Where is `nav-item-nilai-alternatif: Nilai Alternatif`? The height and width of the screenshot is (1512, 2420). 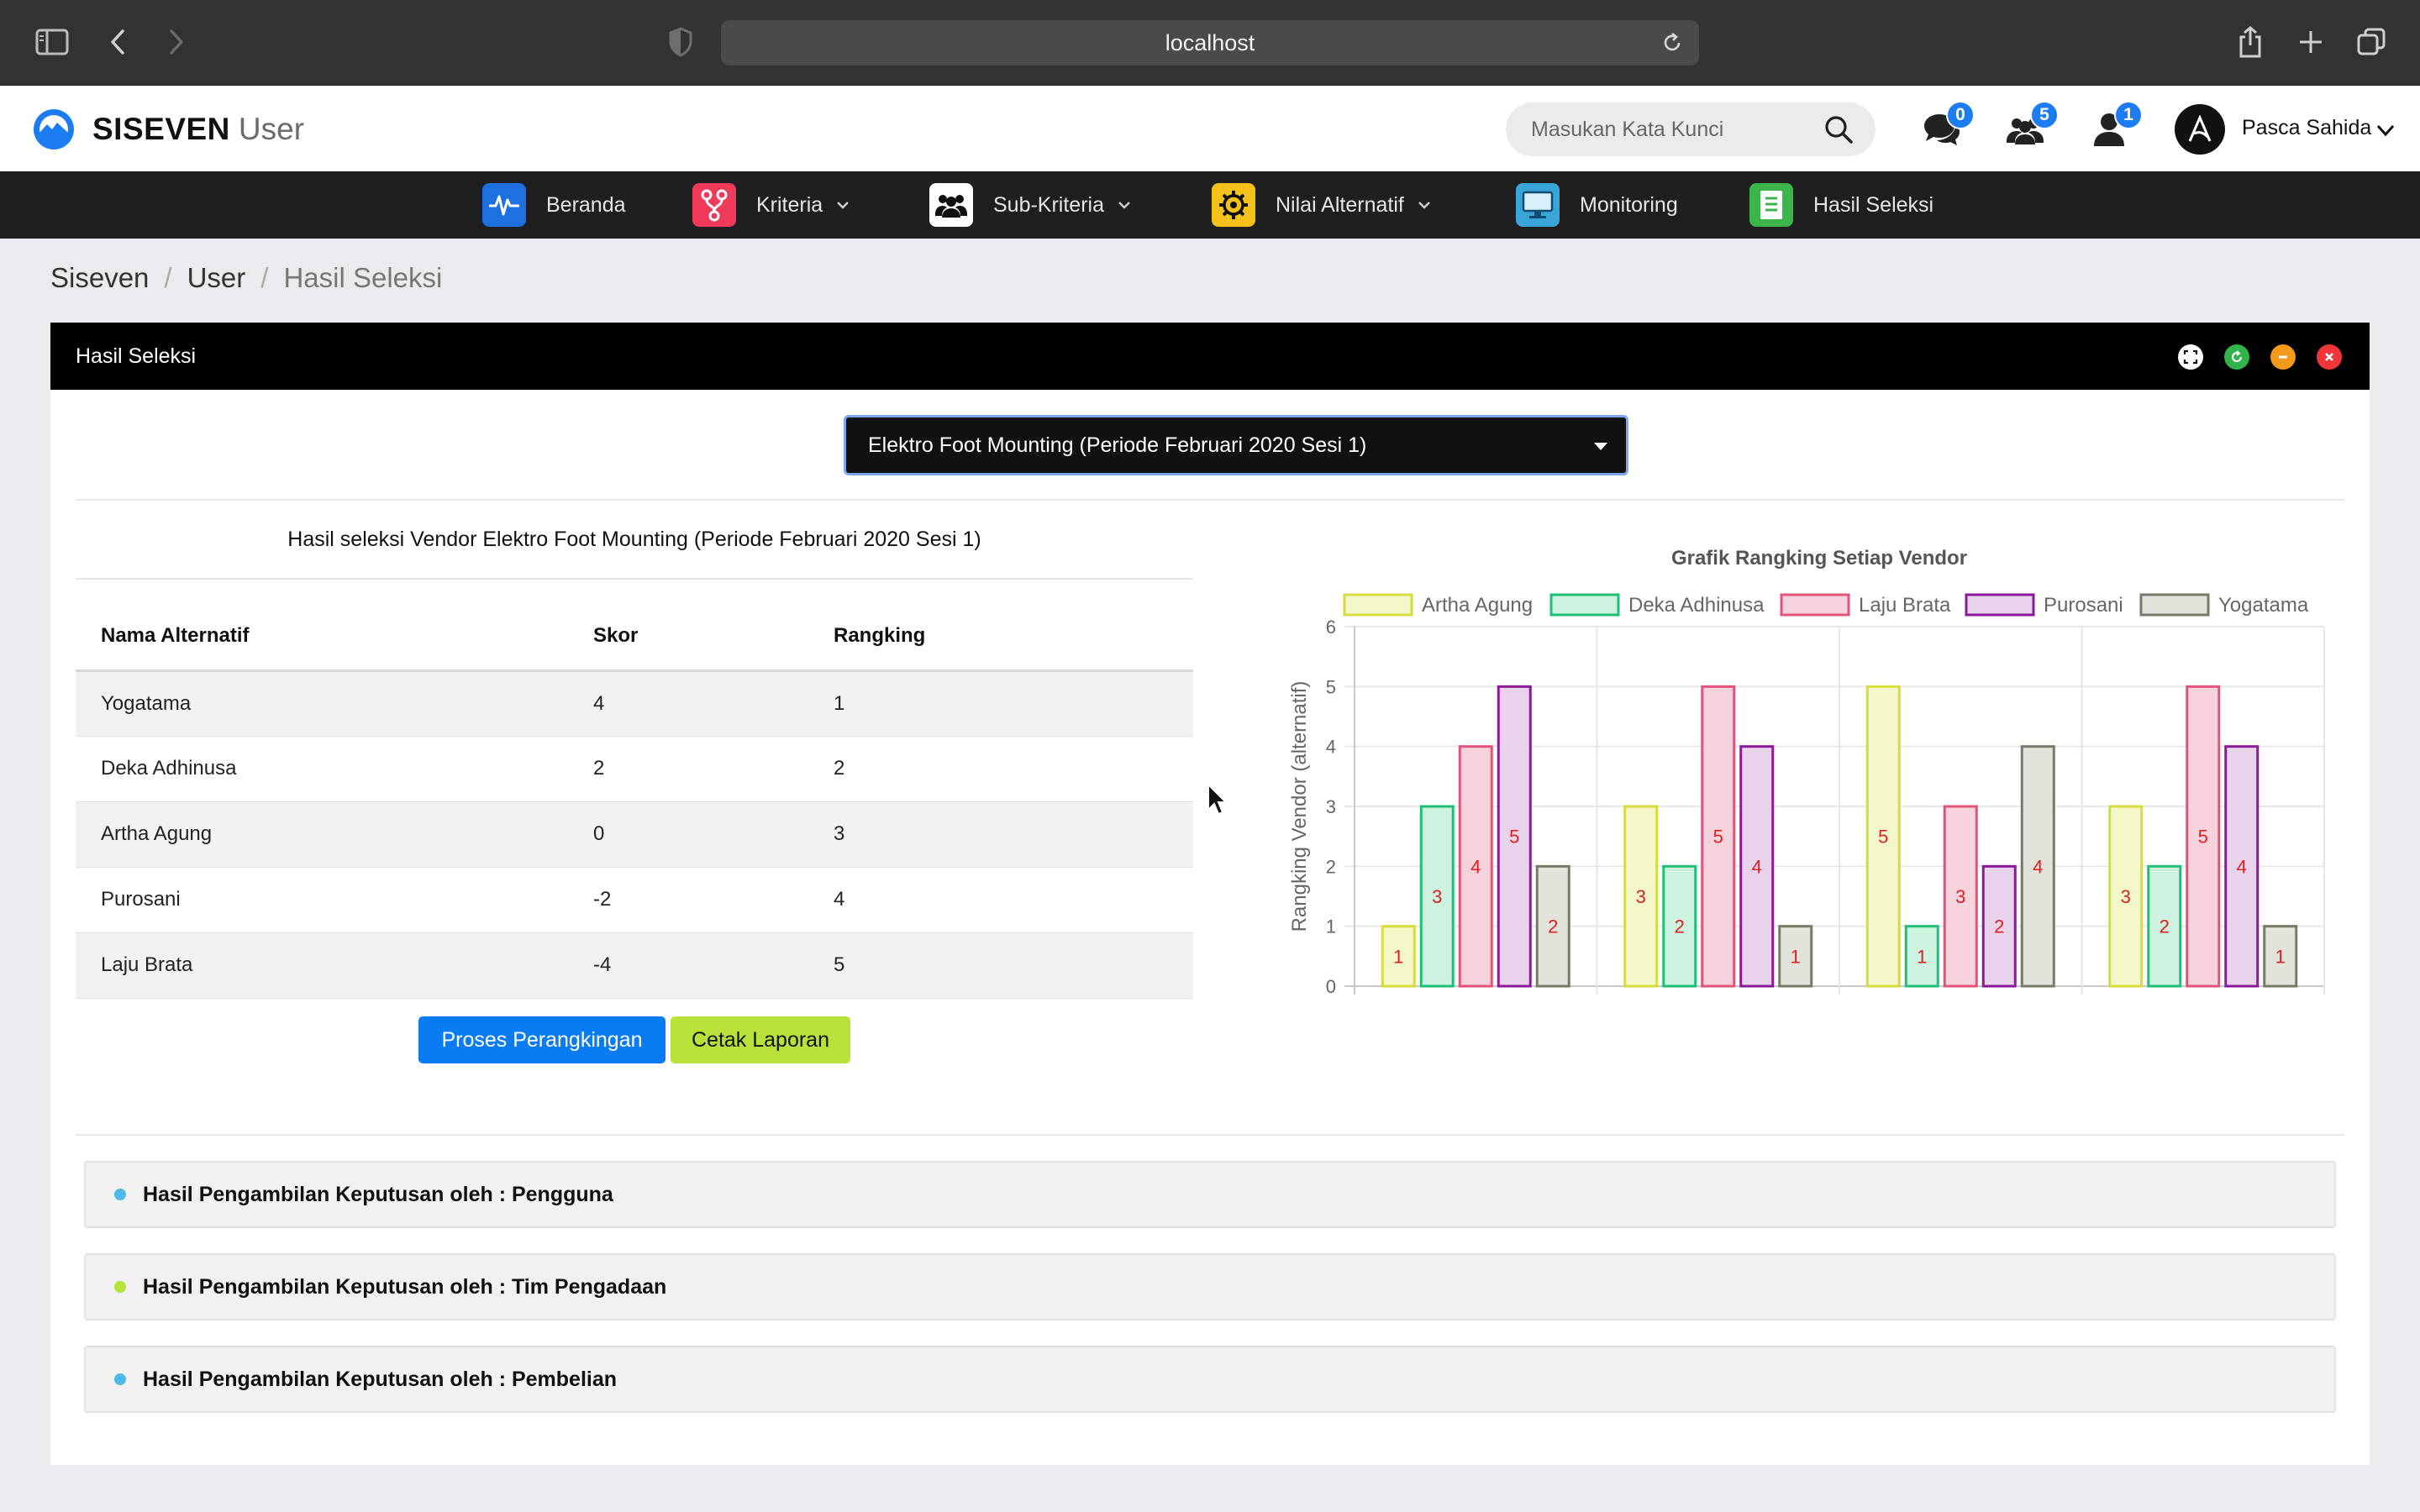
nav-item-nilai-alternatif: Nilai Alternatif is located at coordinates (1322, 205).